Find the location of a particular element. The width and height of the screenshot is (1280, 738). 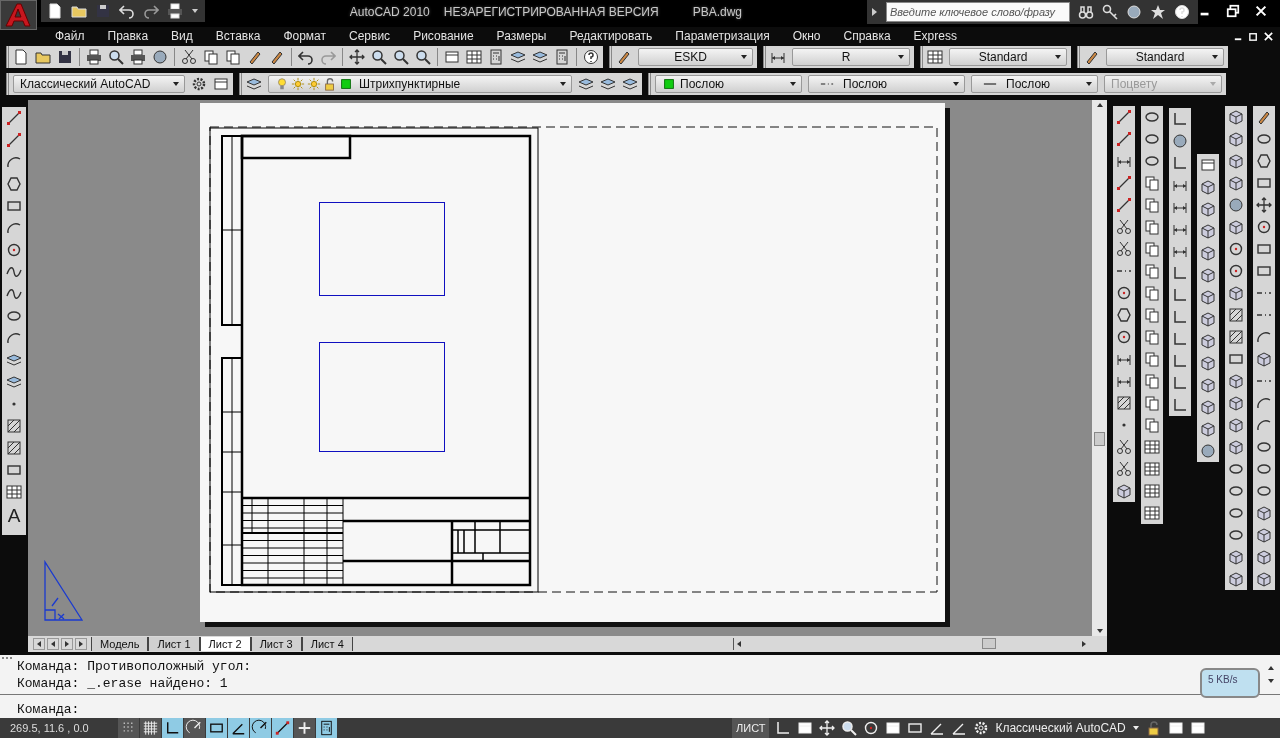

menu-item: Правка is located at coordinates (128, 36).